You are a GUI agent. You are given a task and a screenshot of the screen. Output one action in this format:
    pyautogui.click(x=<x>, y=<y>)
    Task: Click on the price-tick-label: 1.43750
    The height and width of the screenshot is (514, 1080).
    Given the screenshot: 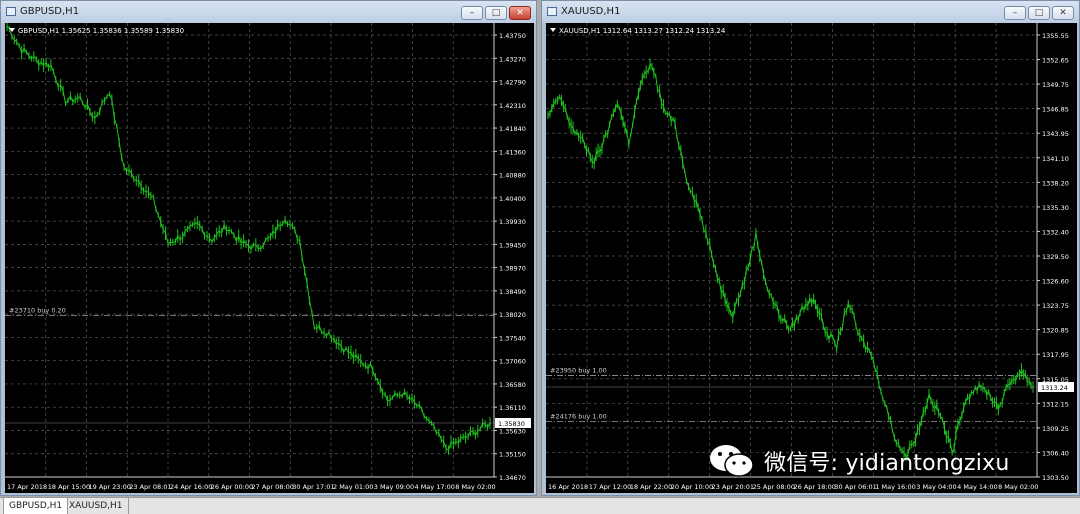 What is the action you would take?
    pyautogui.click(x=512, y=36)
    